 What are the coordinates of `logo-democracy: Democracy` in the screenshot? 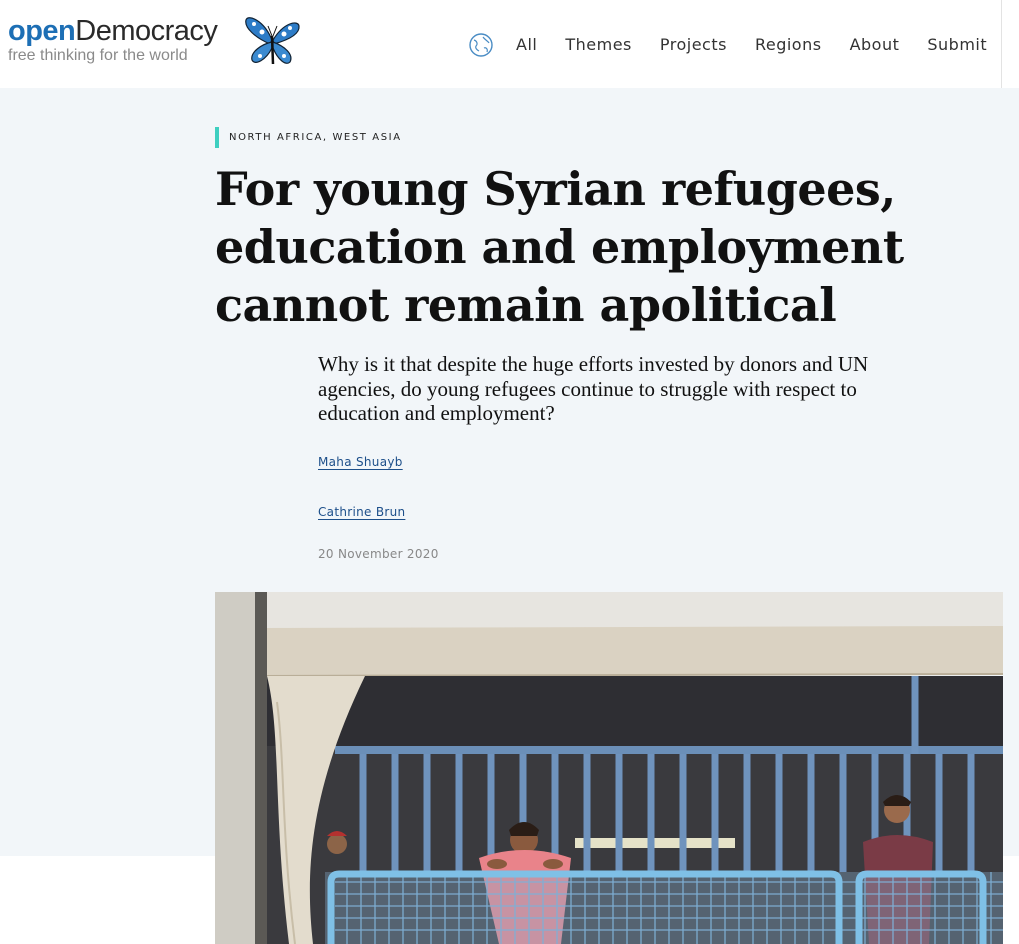 It's located at (146, 31).